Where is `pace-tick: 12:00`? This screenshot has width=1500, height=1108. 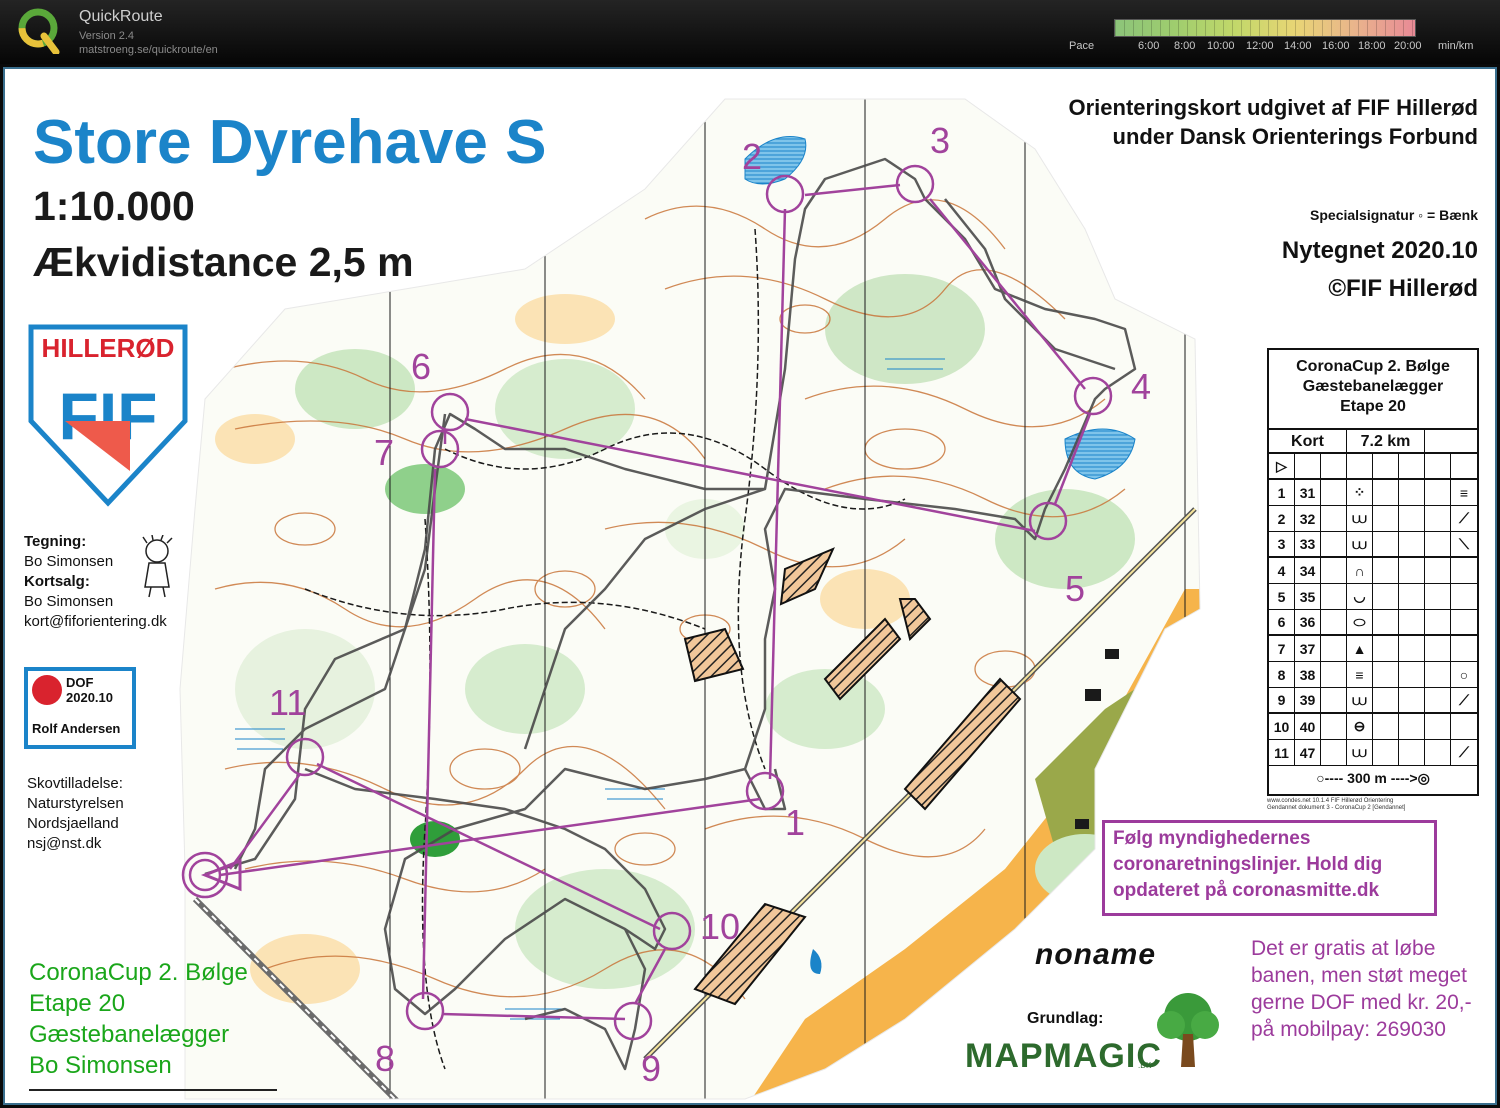 pace-tick: 12:00 is located at coordinates (1260, 46).